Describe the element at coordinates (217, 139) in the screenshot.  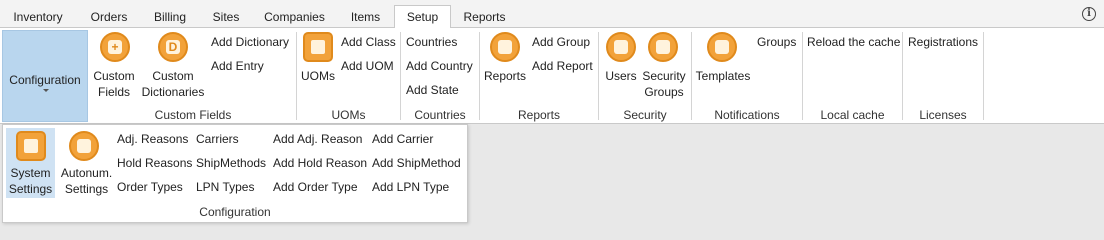
I see `carriers-button: Carriers` at that location.